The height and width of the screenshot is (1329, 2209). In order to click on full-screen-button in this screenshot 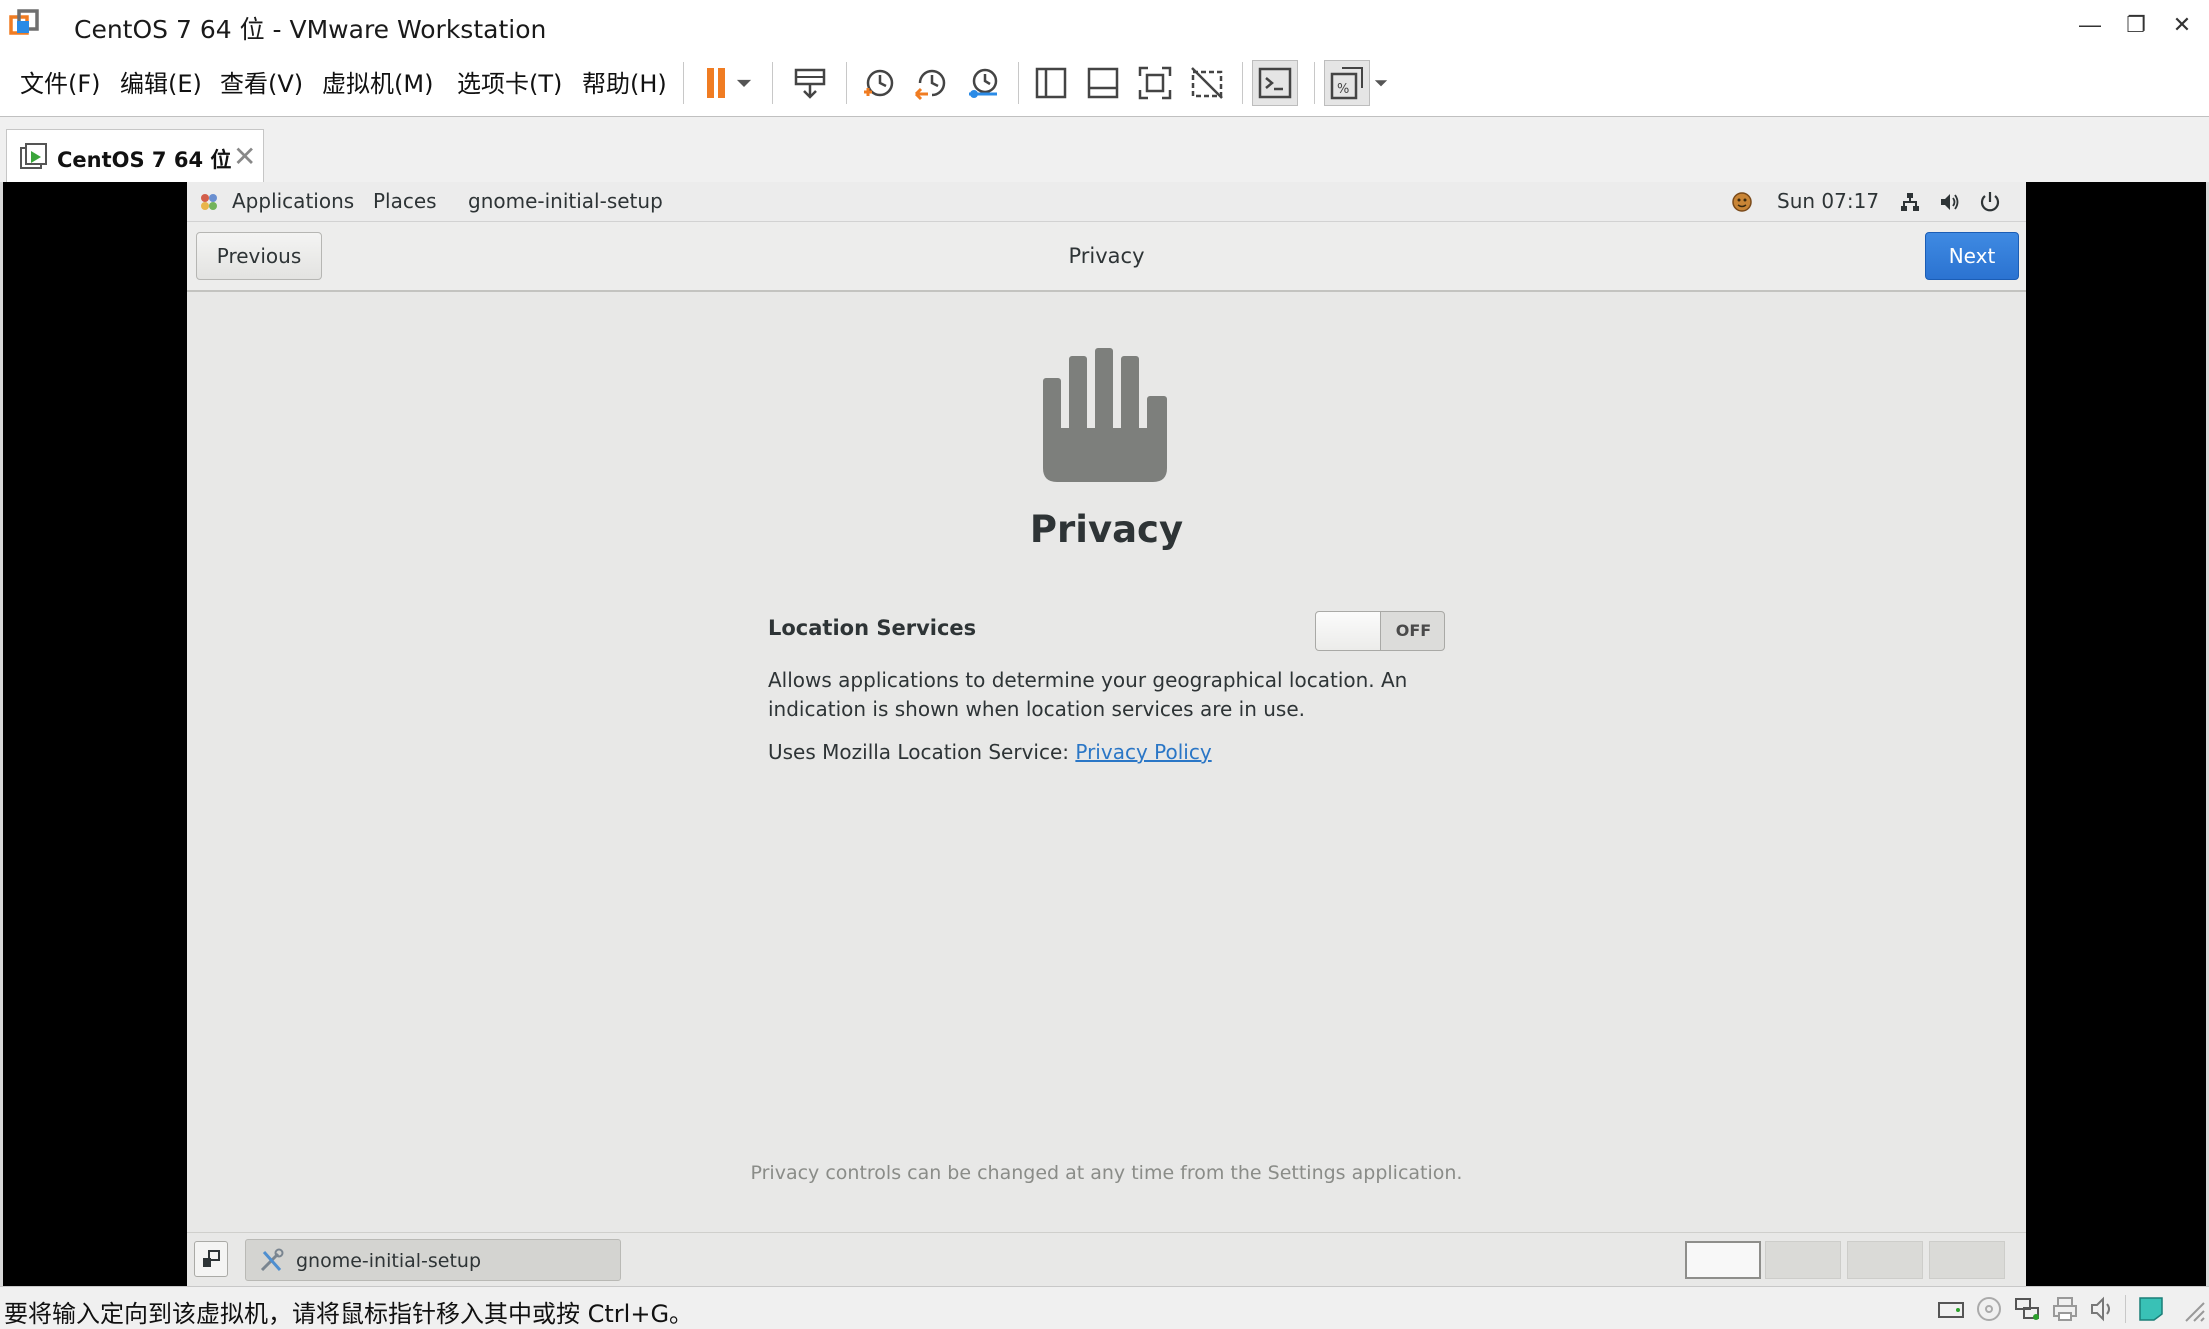, I will do `click(1155, 83)`.